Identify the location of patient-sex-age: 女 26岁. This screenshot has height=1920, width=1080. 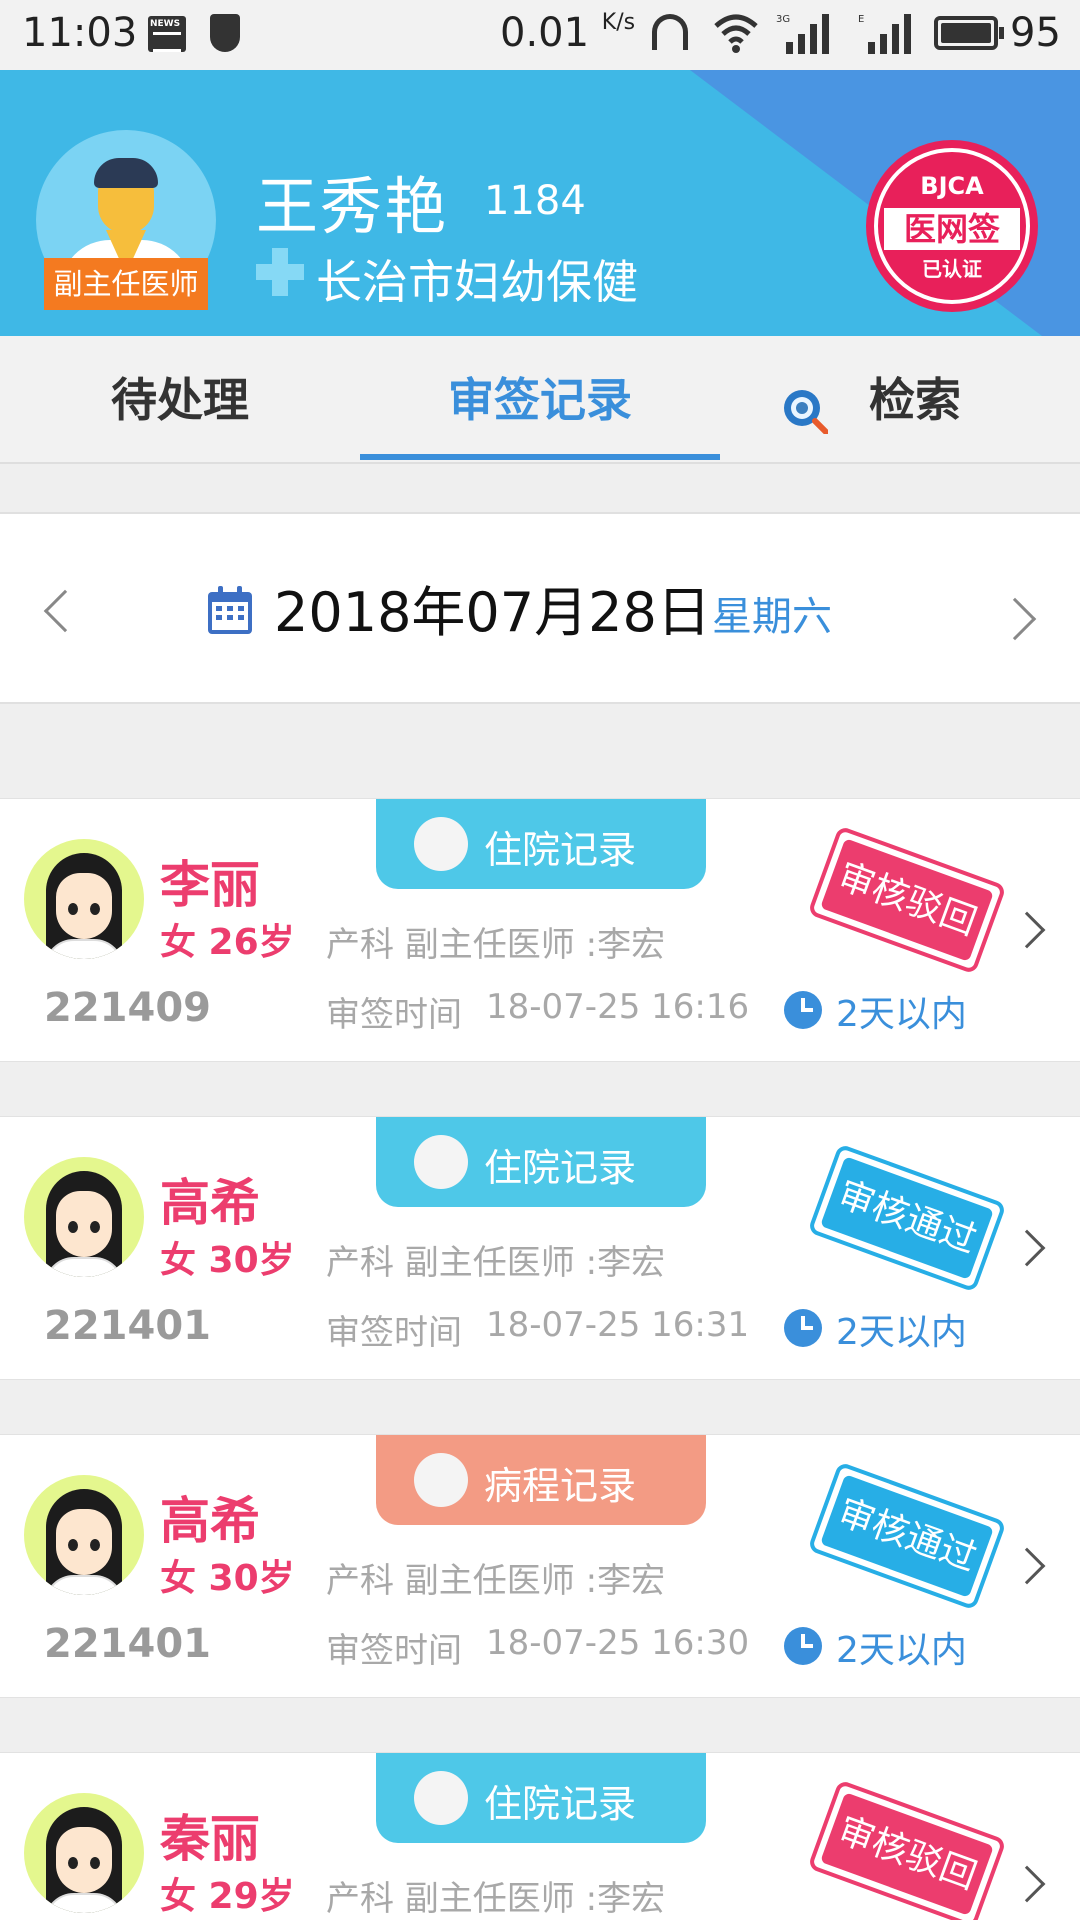
(227, 942).